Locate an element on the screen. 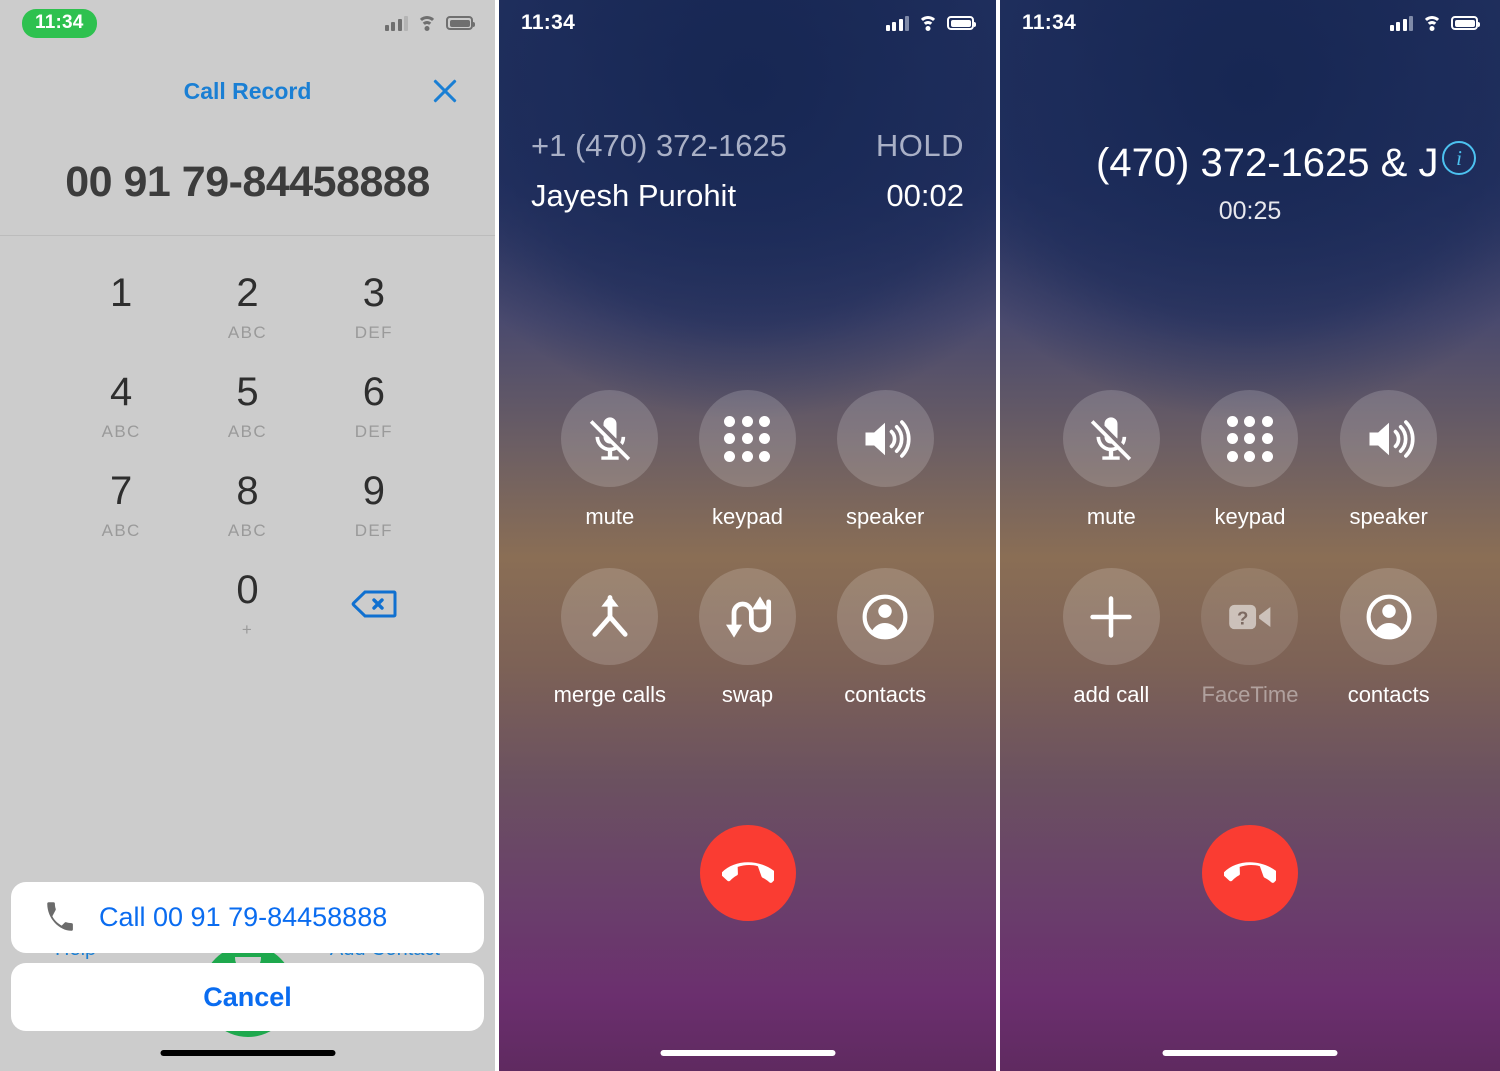 The height and width of the screenshot is (1071, 1500). key-digit: 4 is located at coordinates (121, 392).